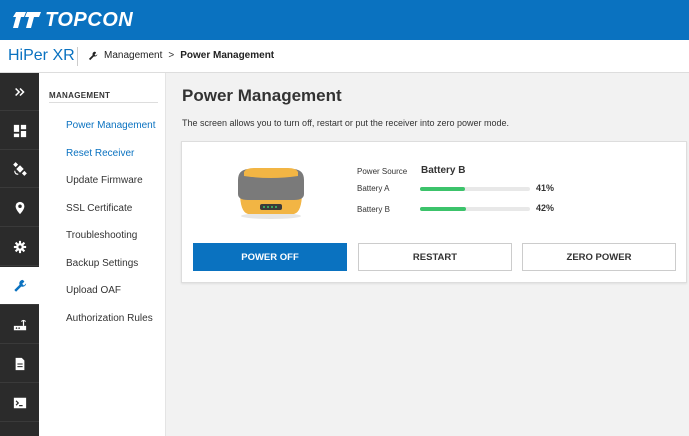  I want to click on document-icon, so click(19, 363).